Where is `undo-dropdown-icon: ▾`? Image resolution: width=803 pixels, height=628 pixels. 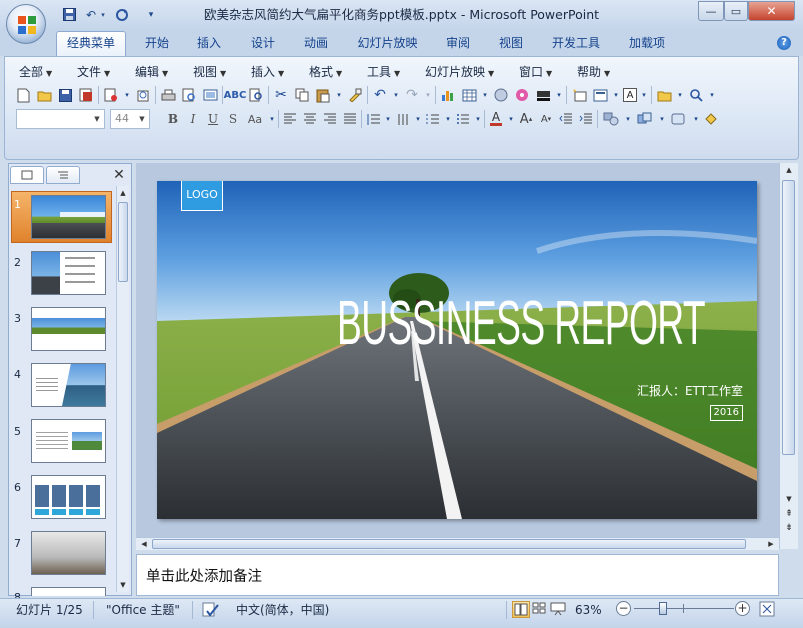 undo-dropdown-icon: ▾ is located at coordinates (103, 14).